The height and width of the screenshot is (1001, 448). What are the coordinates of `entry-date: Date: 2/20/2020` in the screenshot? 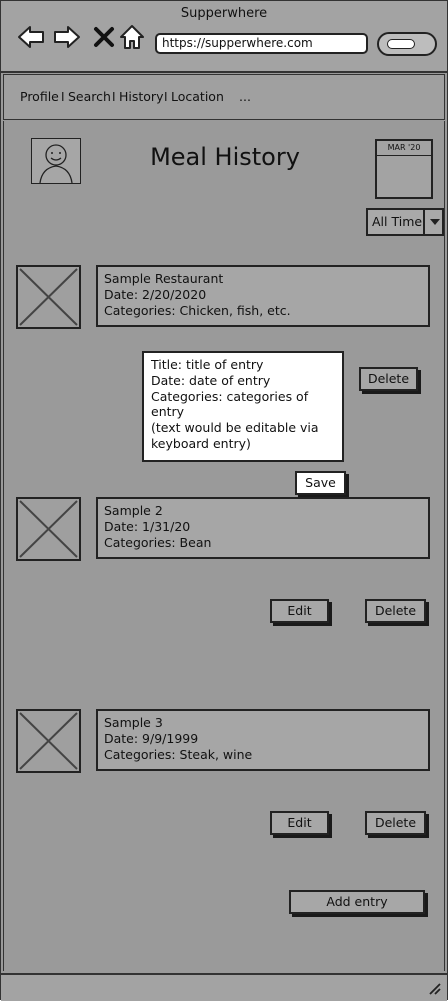 It's located at (155, 294).